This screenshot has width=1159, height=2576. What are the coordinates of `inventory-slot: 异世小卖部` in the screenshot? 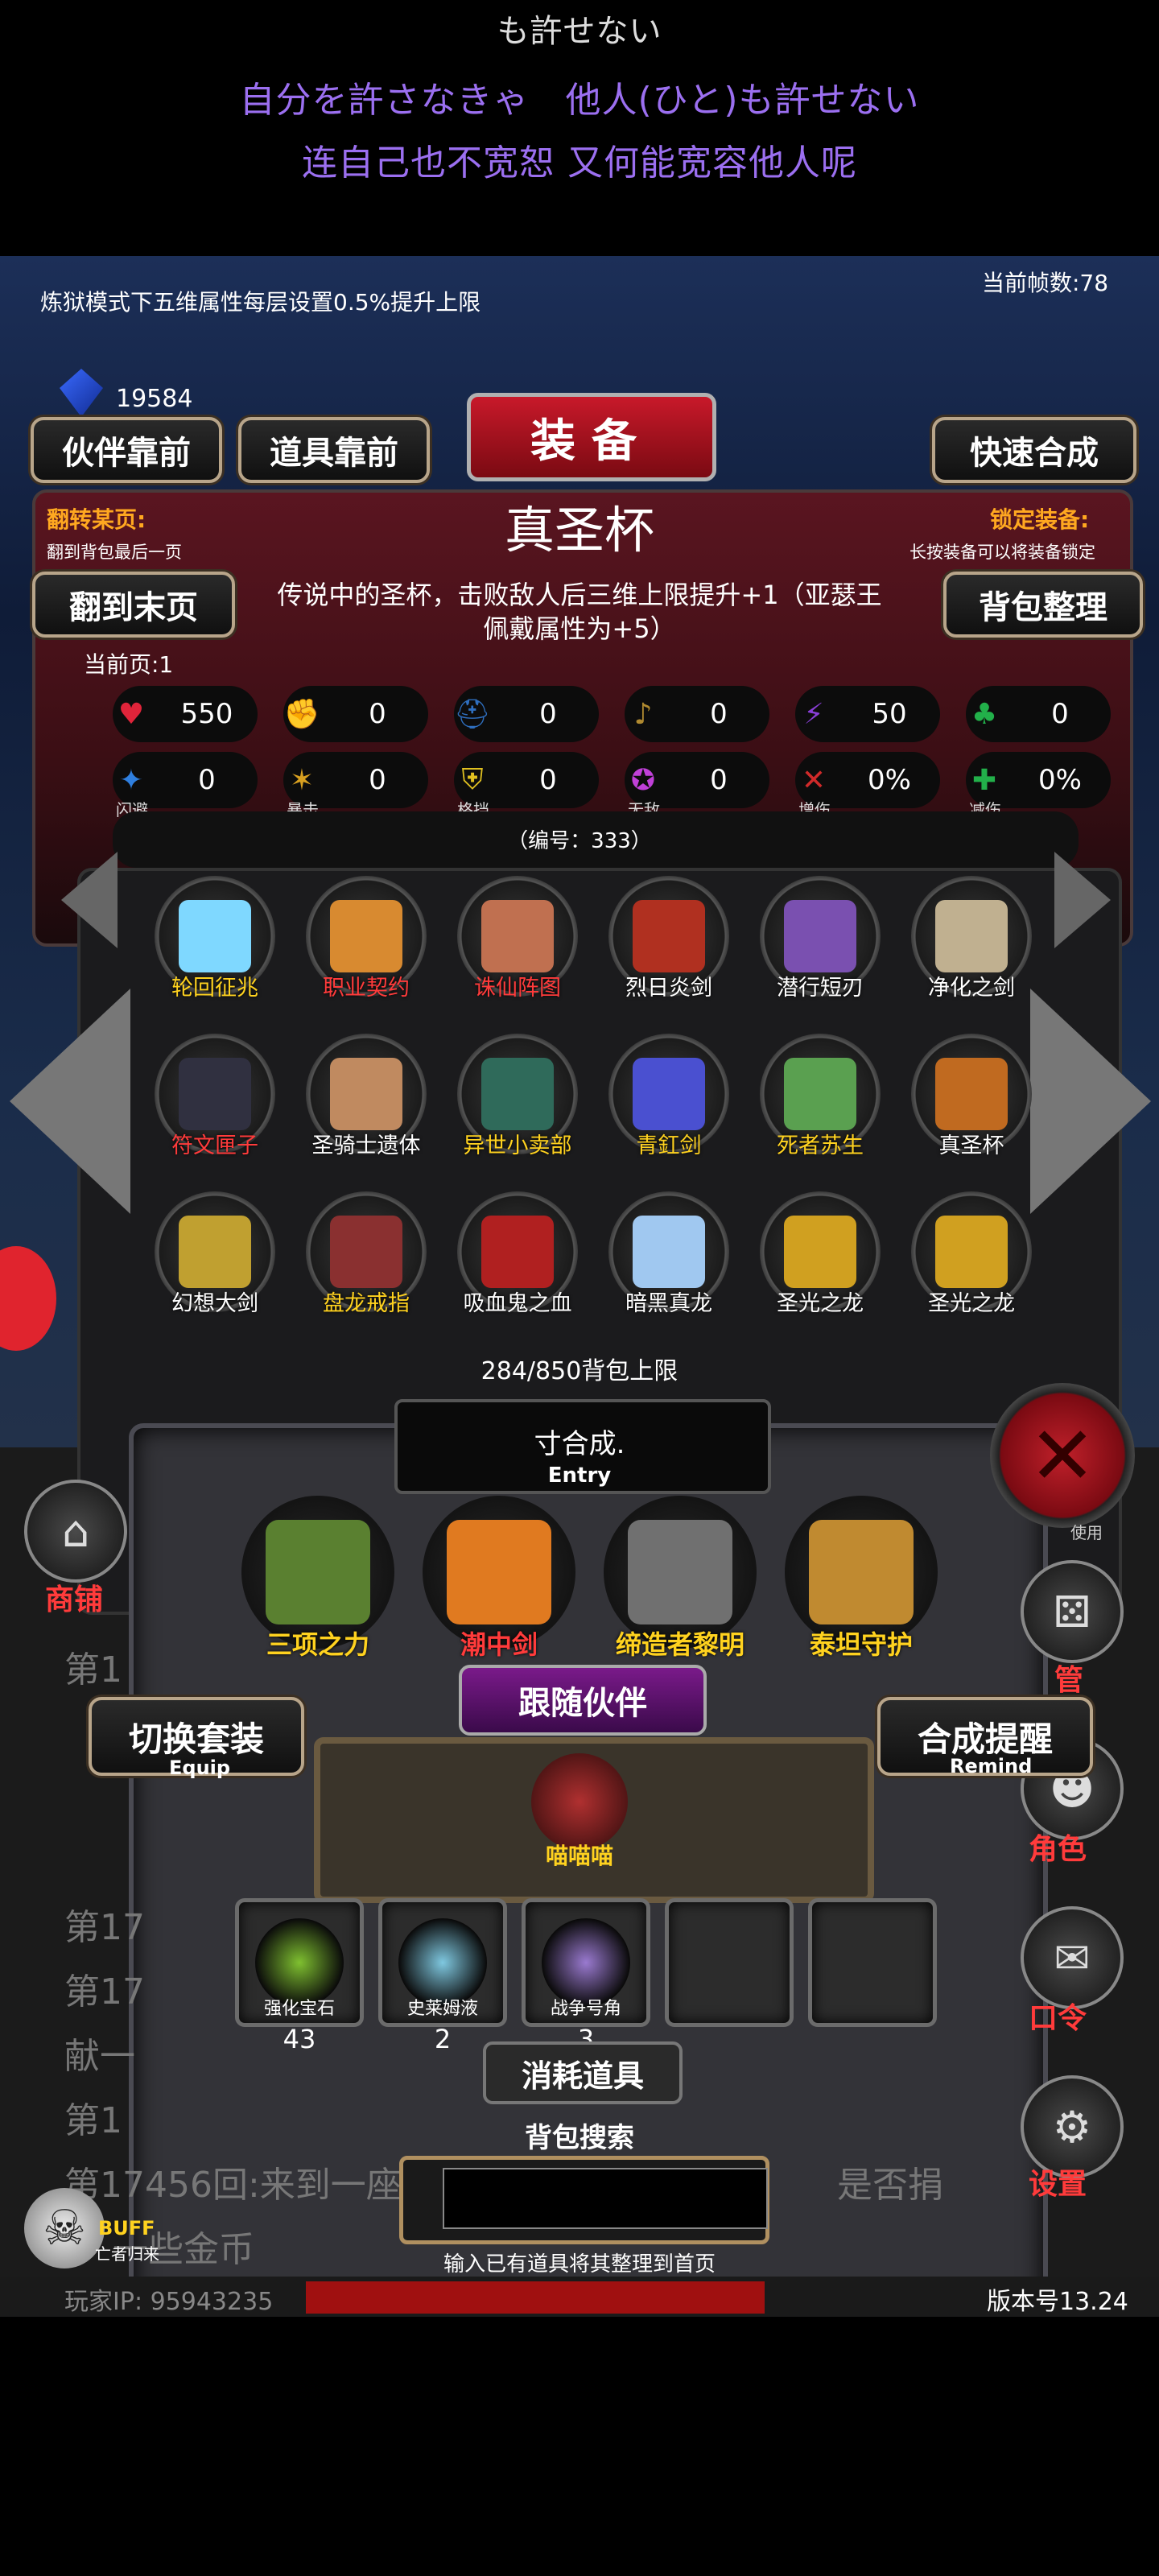 It's located at (517, 1096).